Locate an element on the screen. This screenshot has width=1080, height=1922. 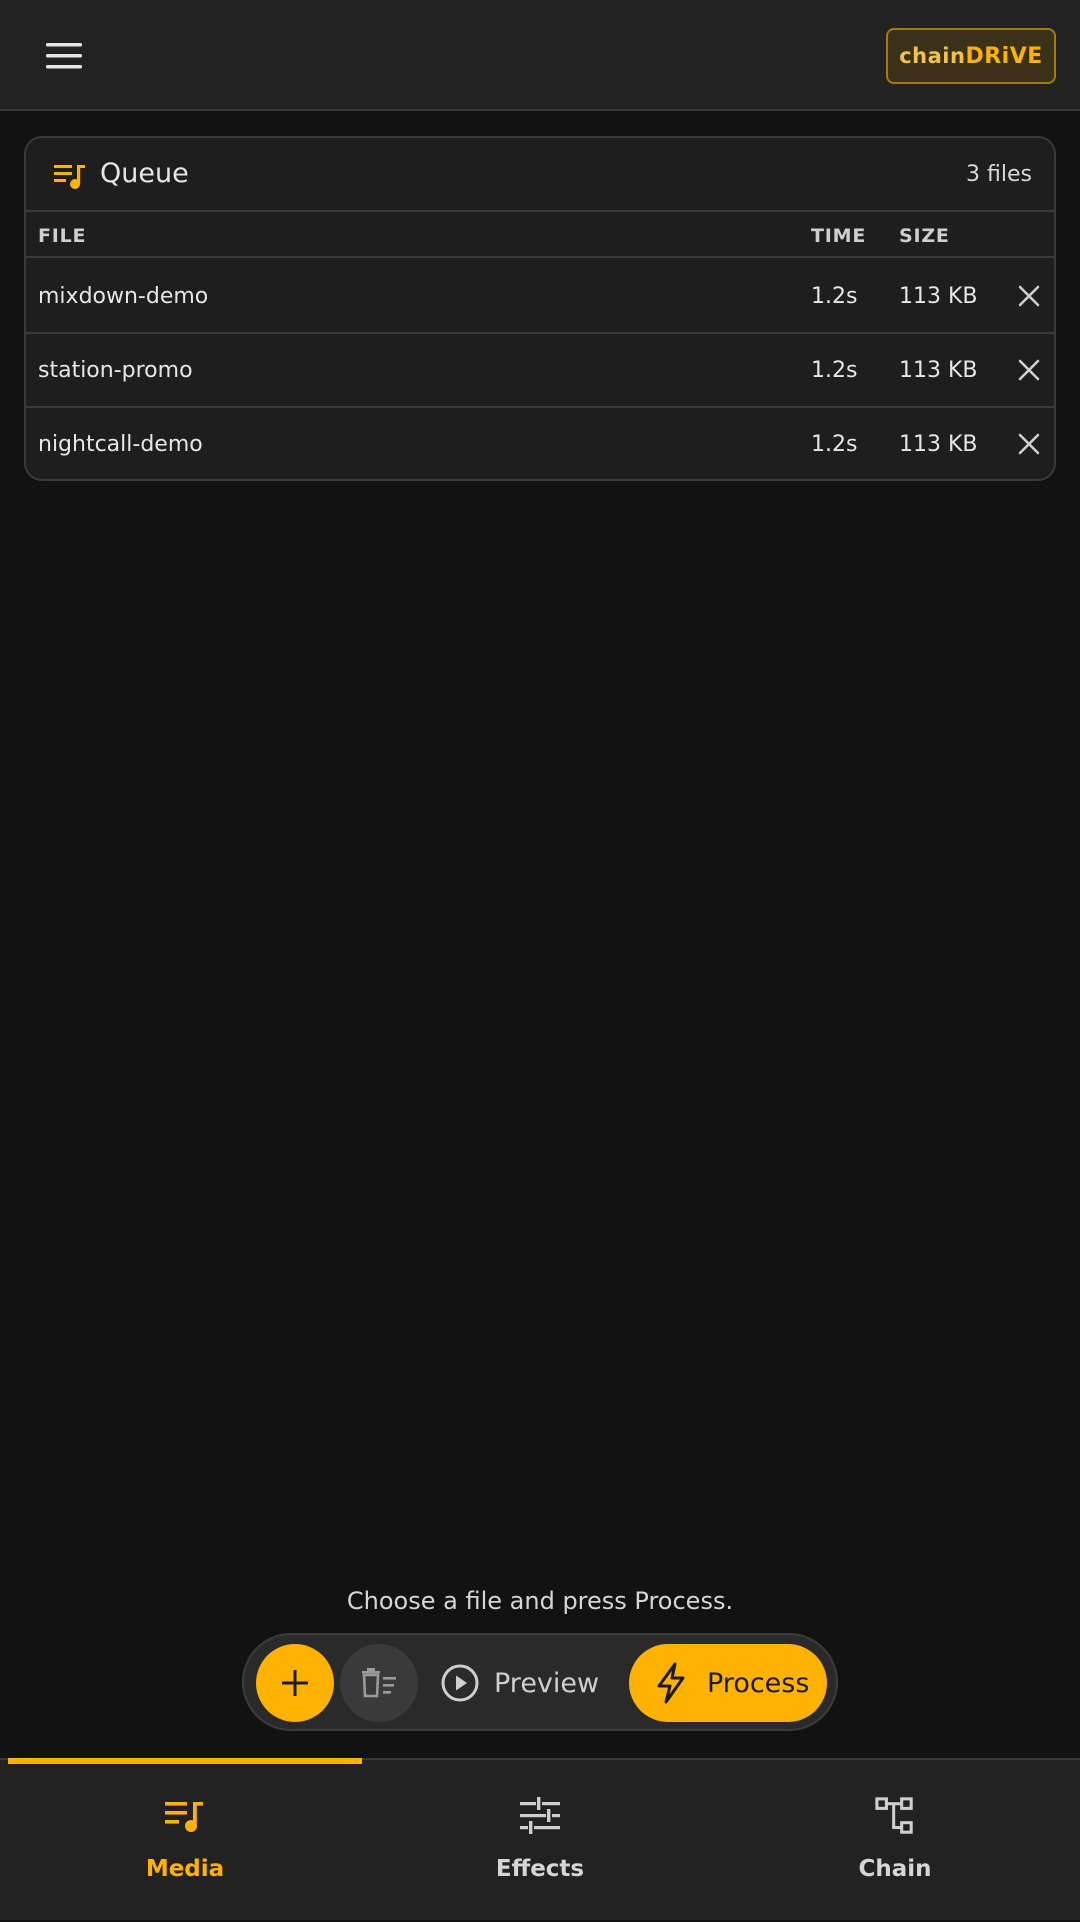
column-header-time: TIME is located at coordinates (839, 236).